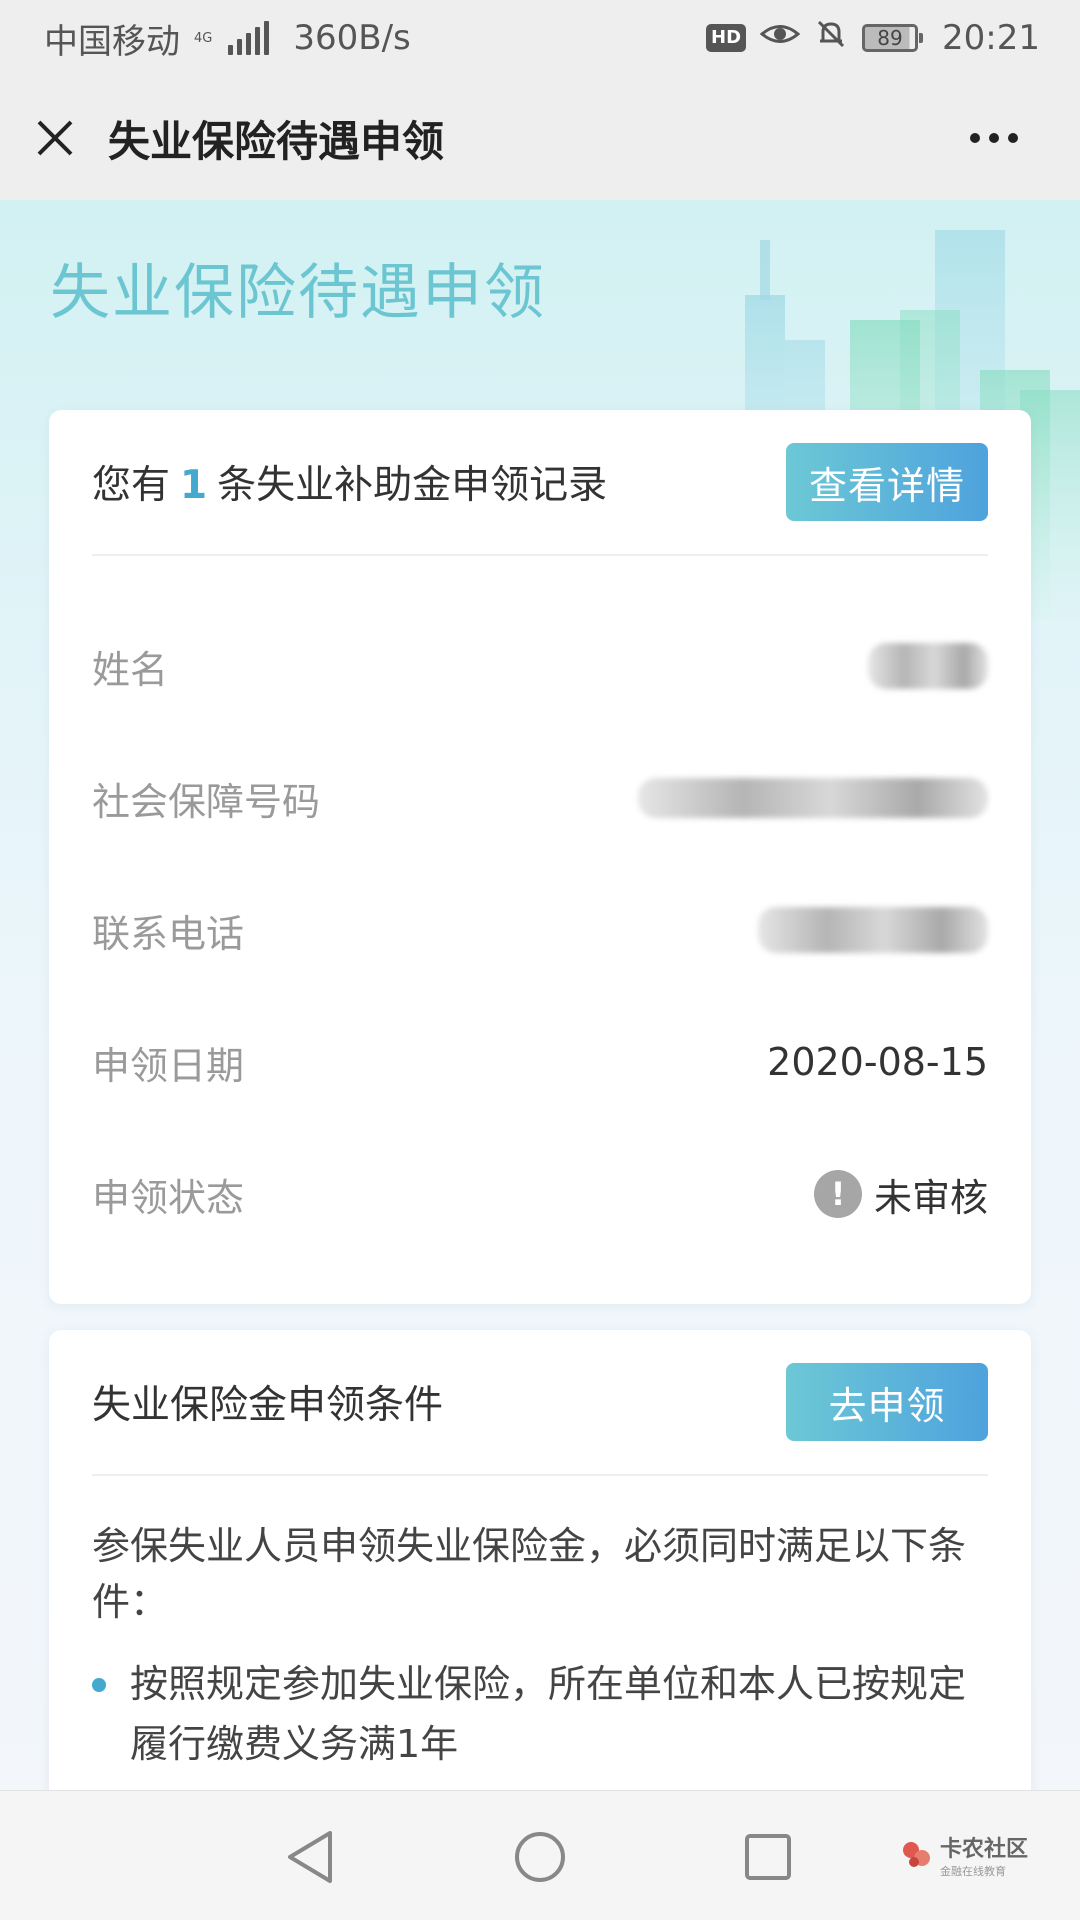  Describe the element at coordinates (168, 1197) in the screenshot. I see `status-label: 申领状态` at that location.